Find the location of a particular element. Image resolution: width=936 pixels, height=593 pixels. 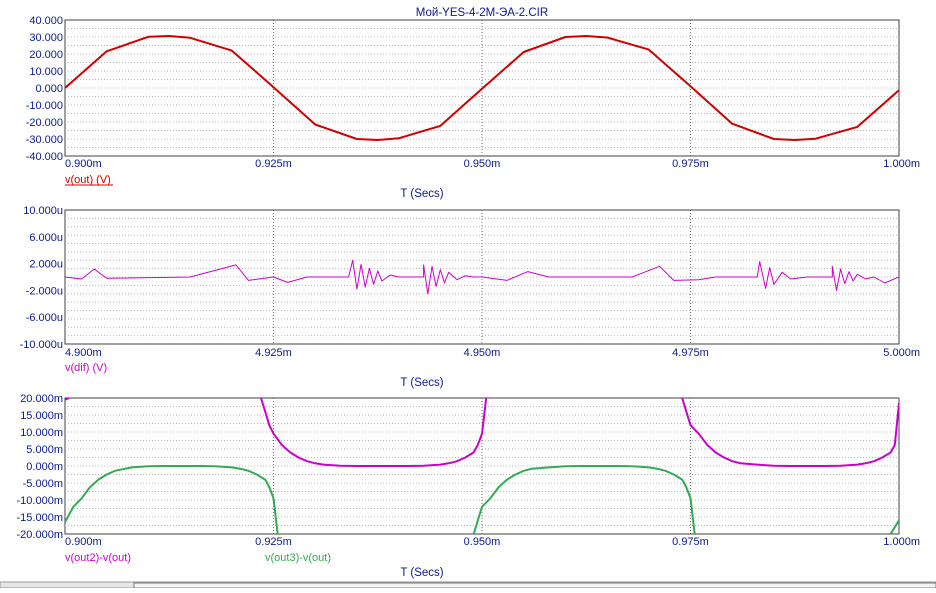

y-tick-label: -15.000m is located at coordinates (40, 518).